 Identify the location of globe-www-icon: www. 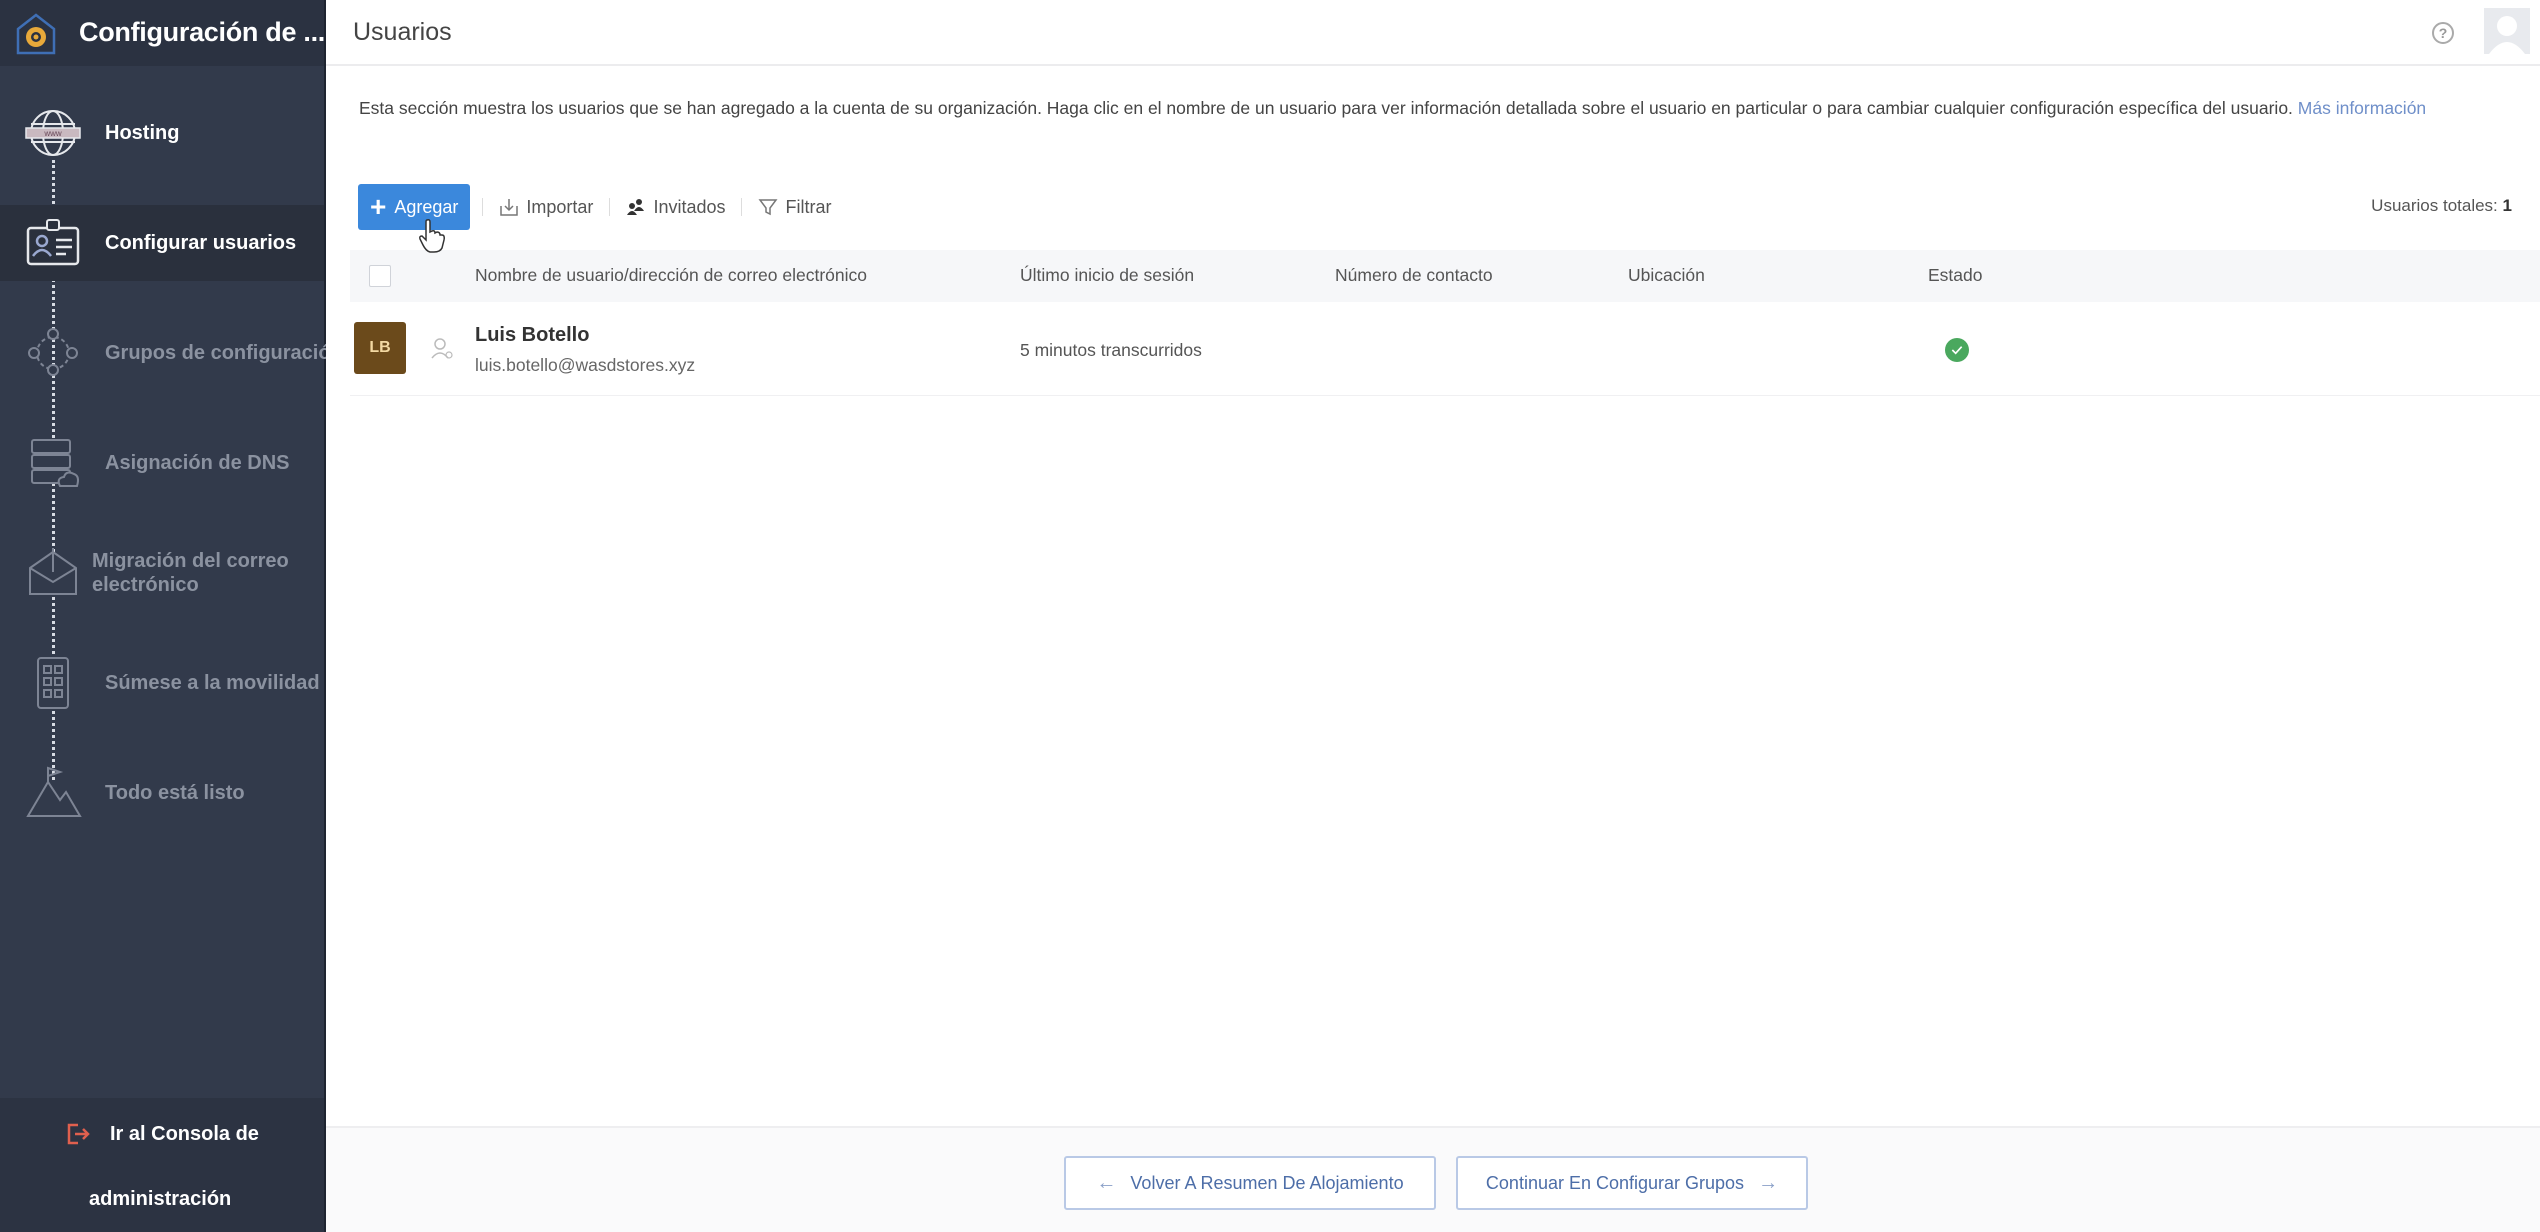
(53, 133).